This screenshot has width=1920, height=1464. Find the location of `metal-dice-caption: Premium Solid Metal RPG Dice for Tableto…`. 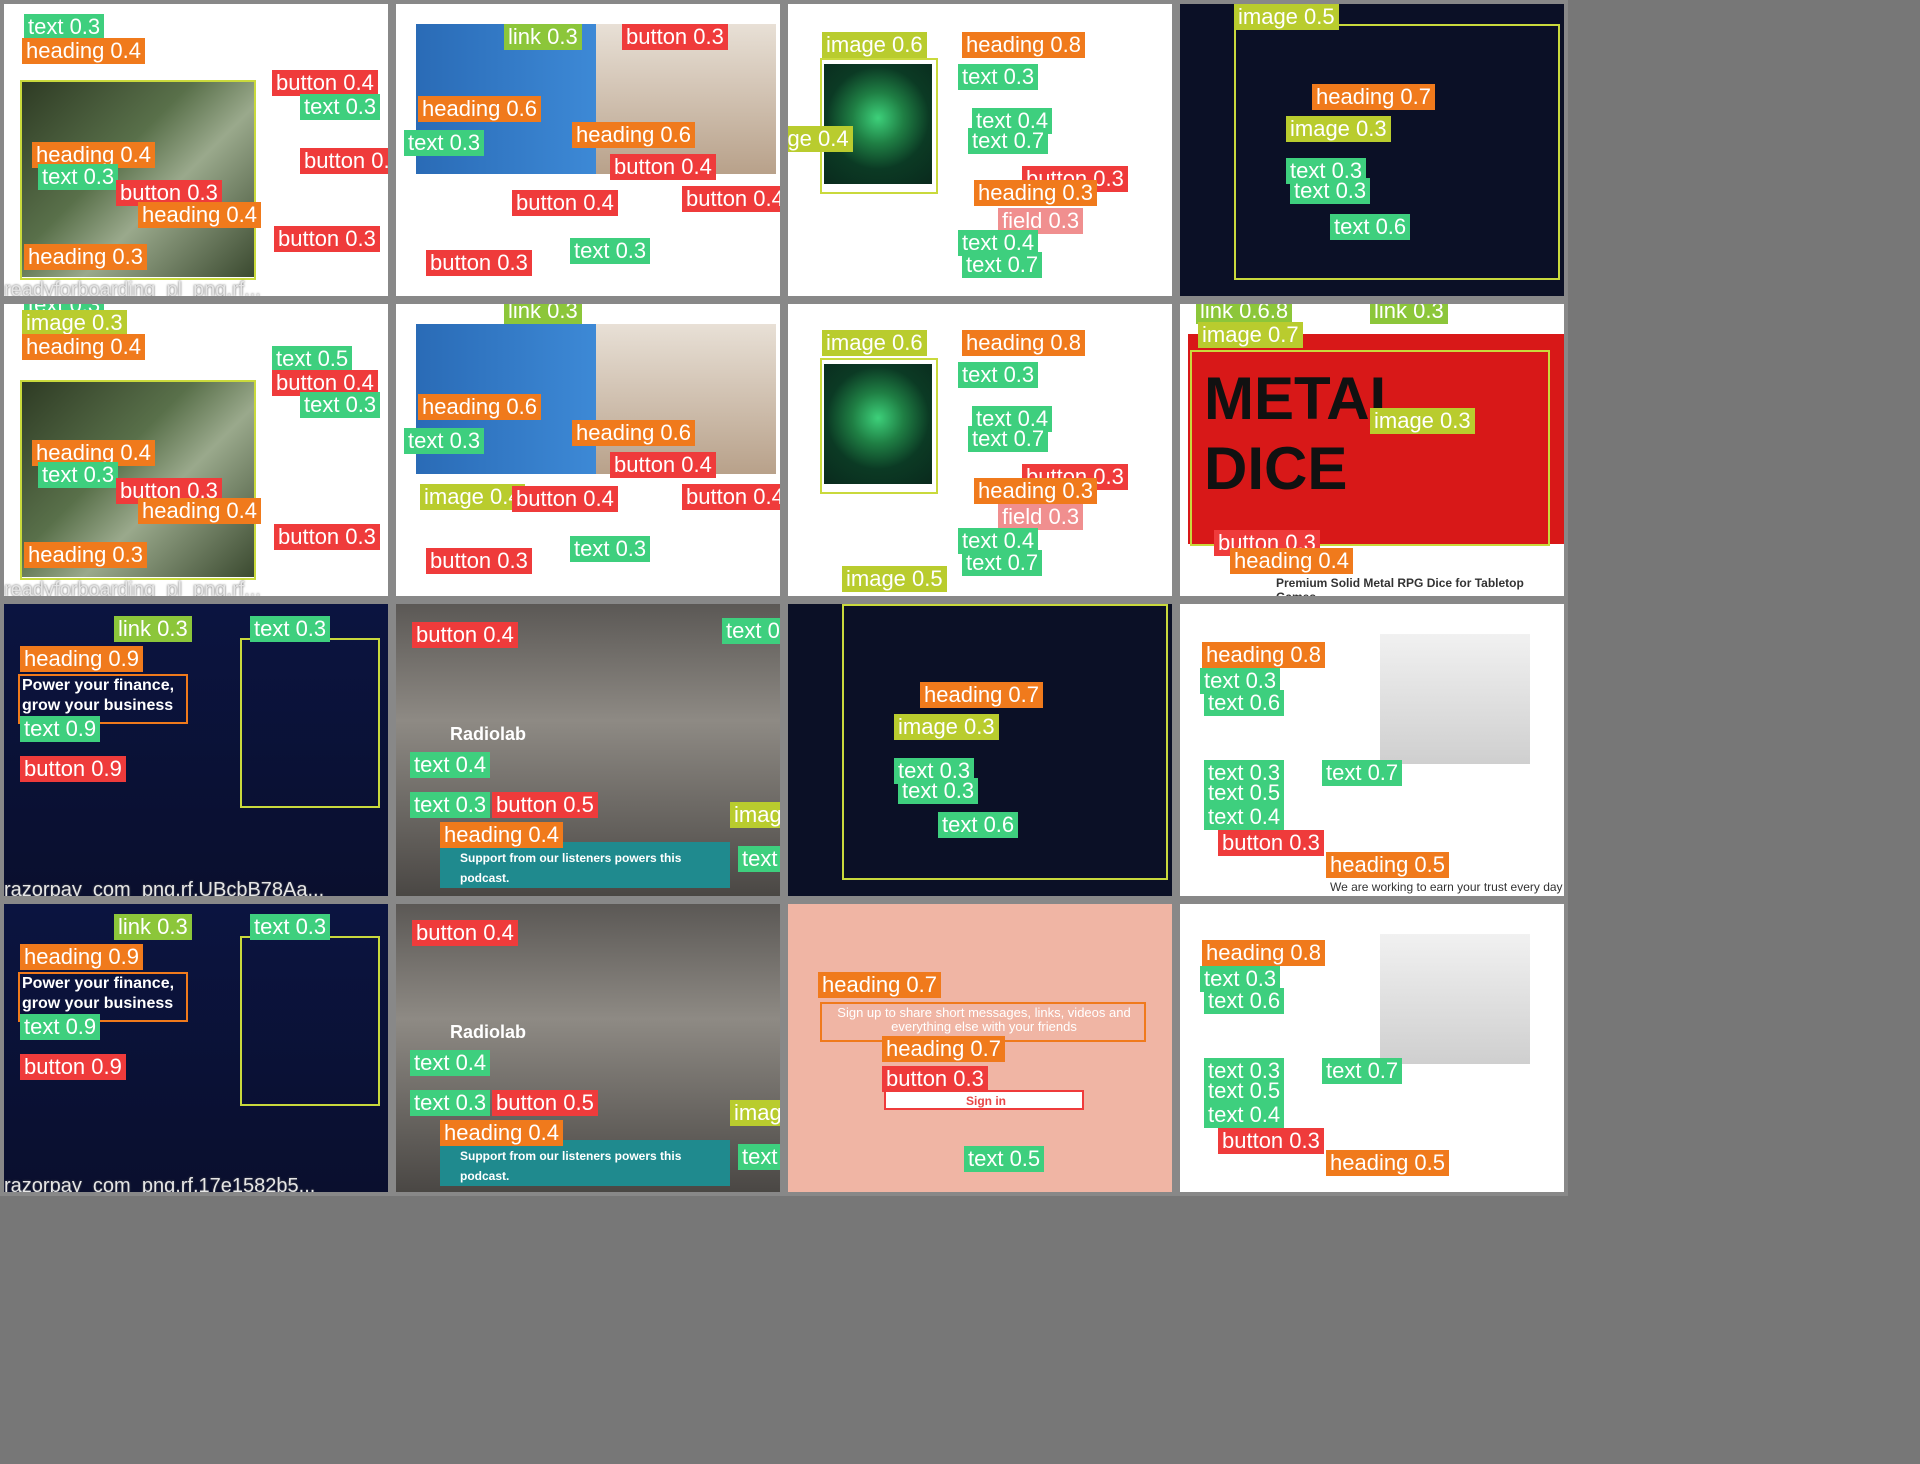

metal-dice-caption: Premium Solid Metal RPG Dice for Tableto… is located at coordinates (1400, 588).